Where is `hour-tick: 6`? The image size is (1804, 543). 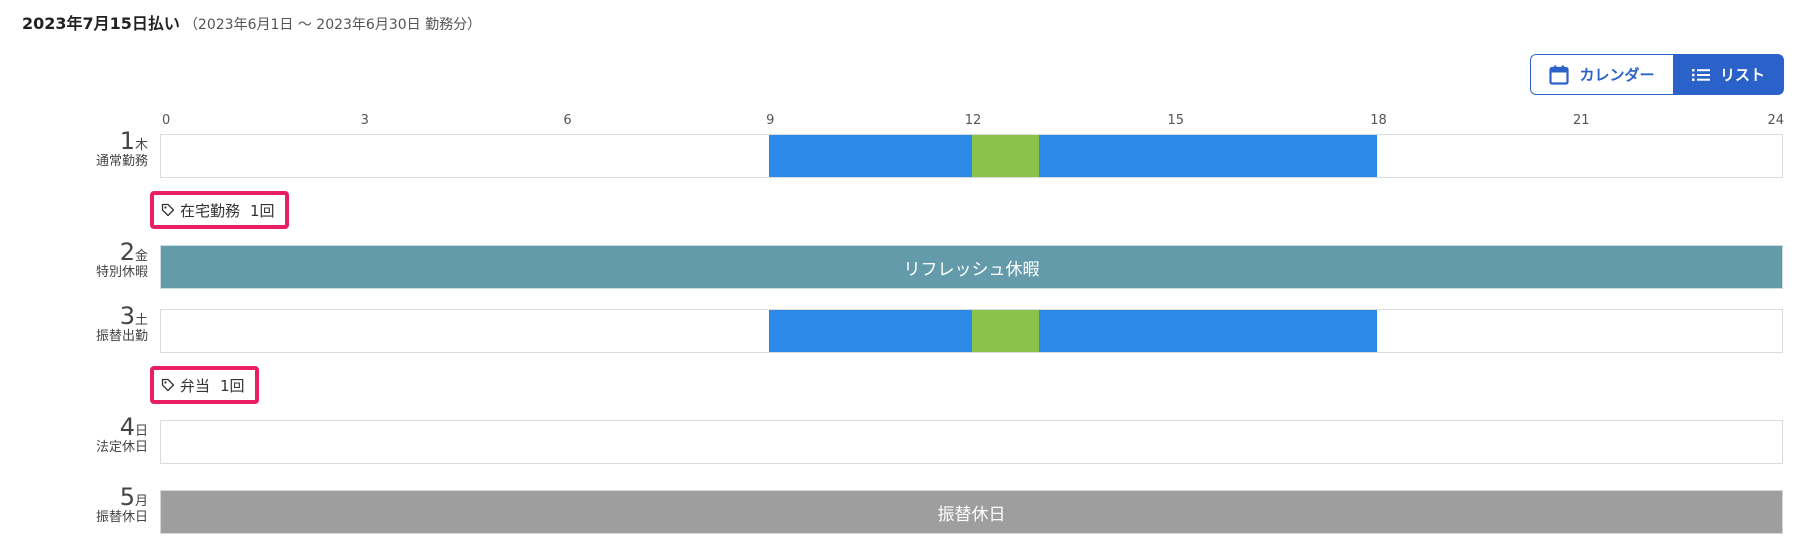 hour-tick: 6 is located at coordinates (567, 120).